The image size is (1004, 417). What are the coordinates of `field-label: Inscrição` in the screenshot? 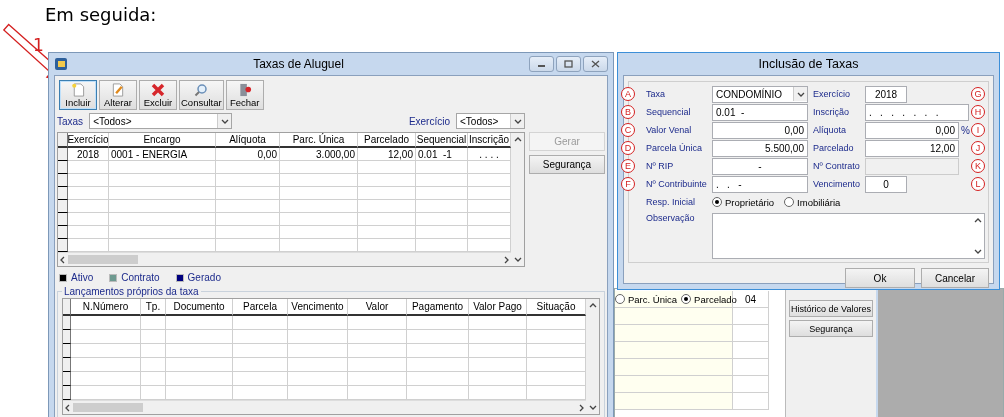 It's located at (831, 112).